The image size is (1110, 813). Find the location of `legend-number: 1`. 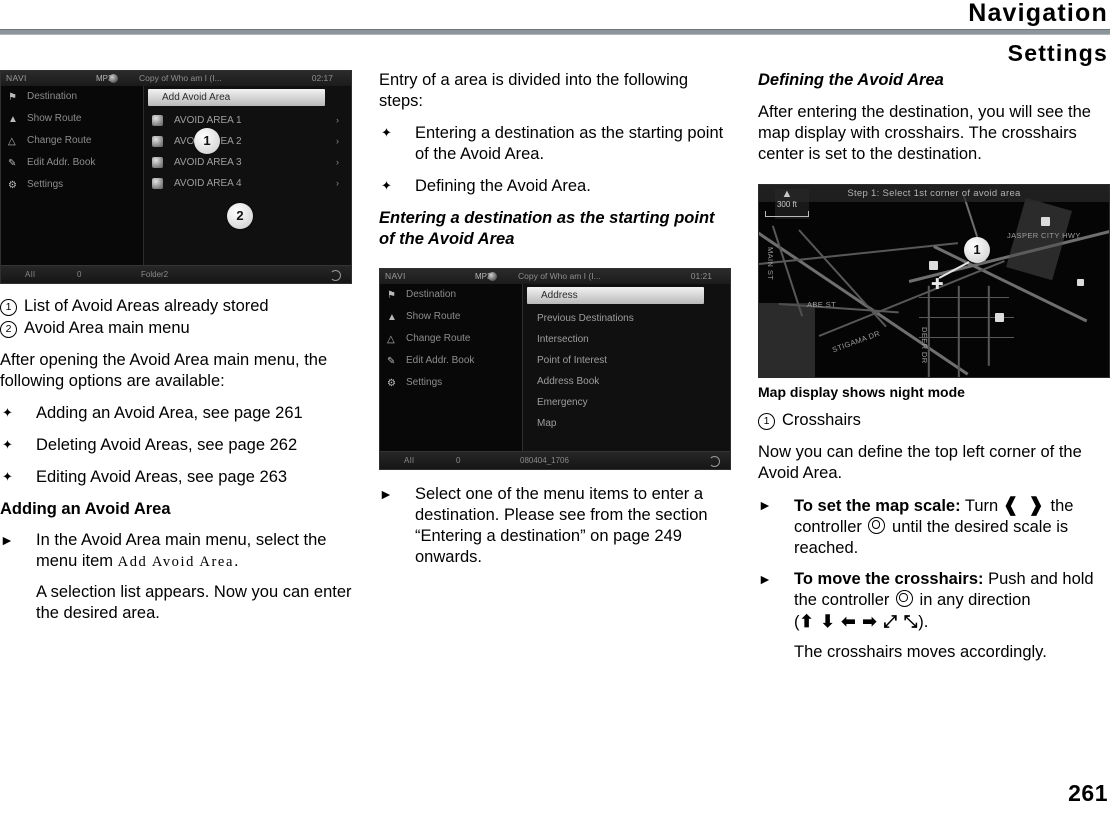

legend-number: 1 is located at coordinates (766, 421).